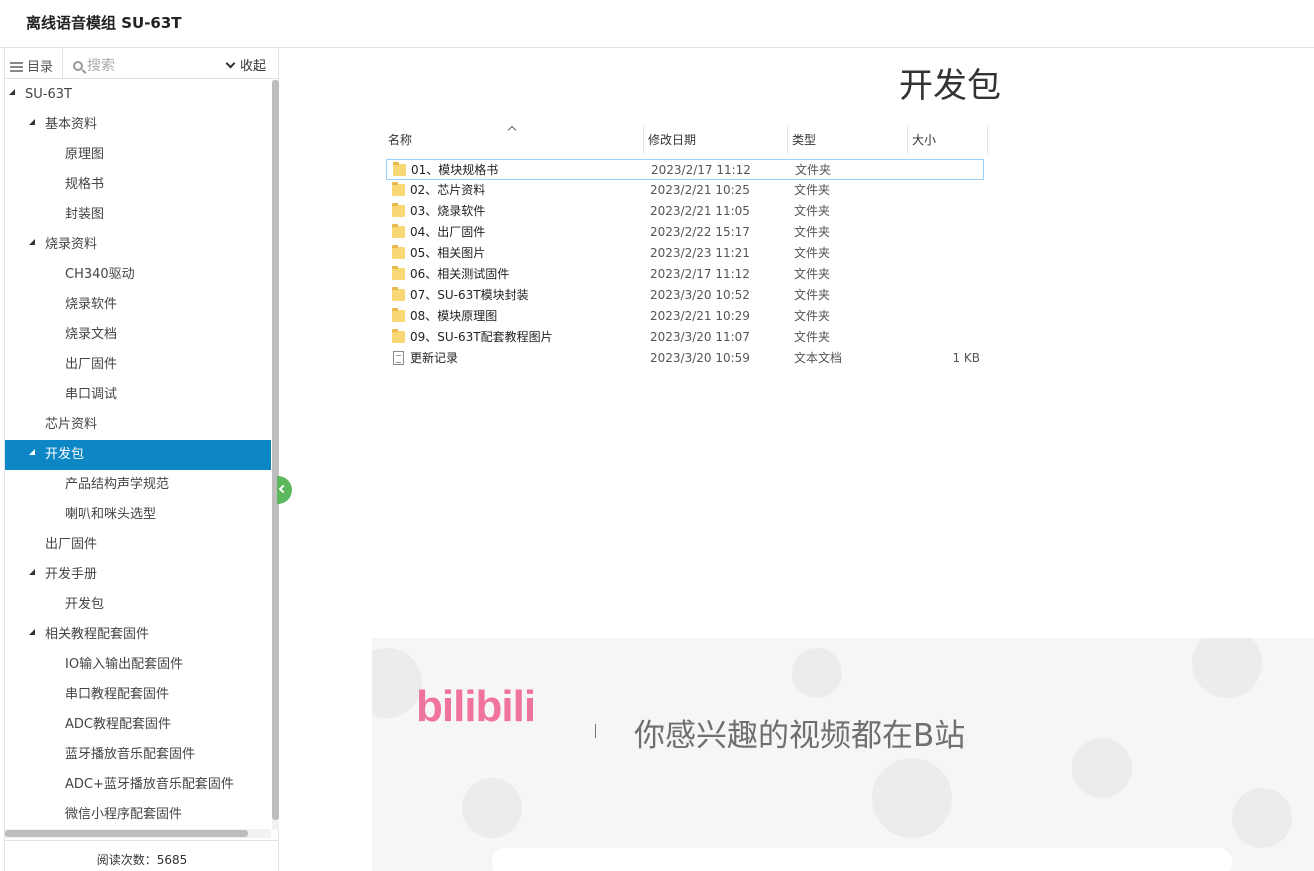 This screenshot has width=1314, height=871. I want to click on column-header-type: 类型, so click(848, 140).